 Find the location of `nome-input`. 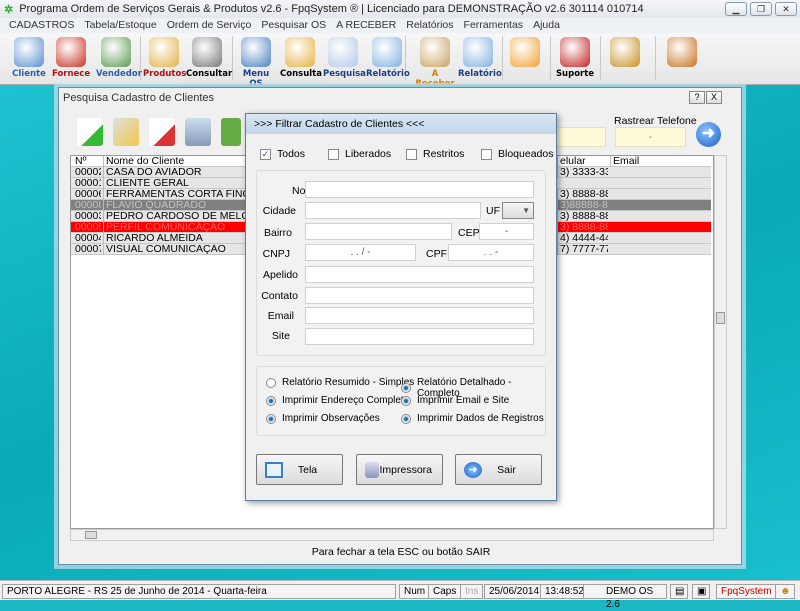

nome-input is located at coordinates (419, 189).